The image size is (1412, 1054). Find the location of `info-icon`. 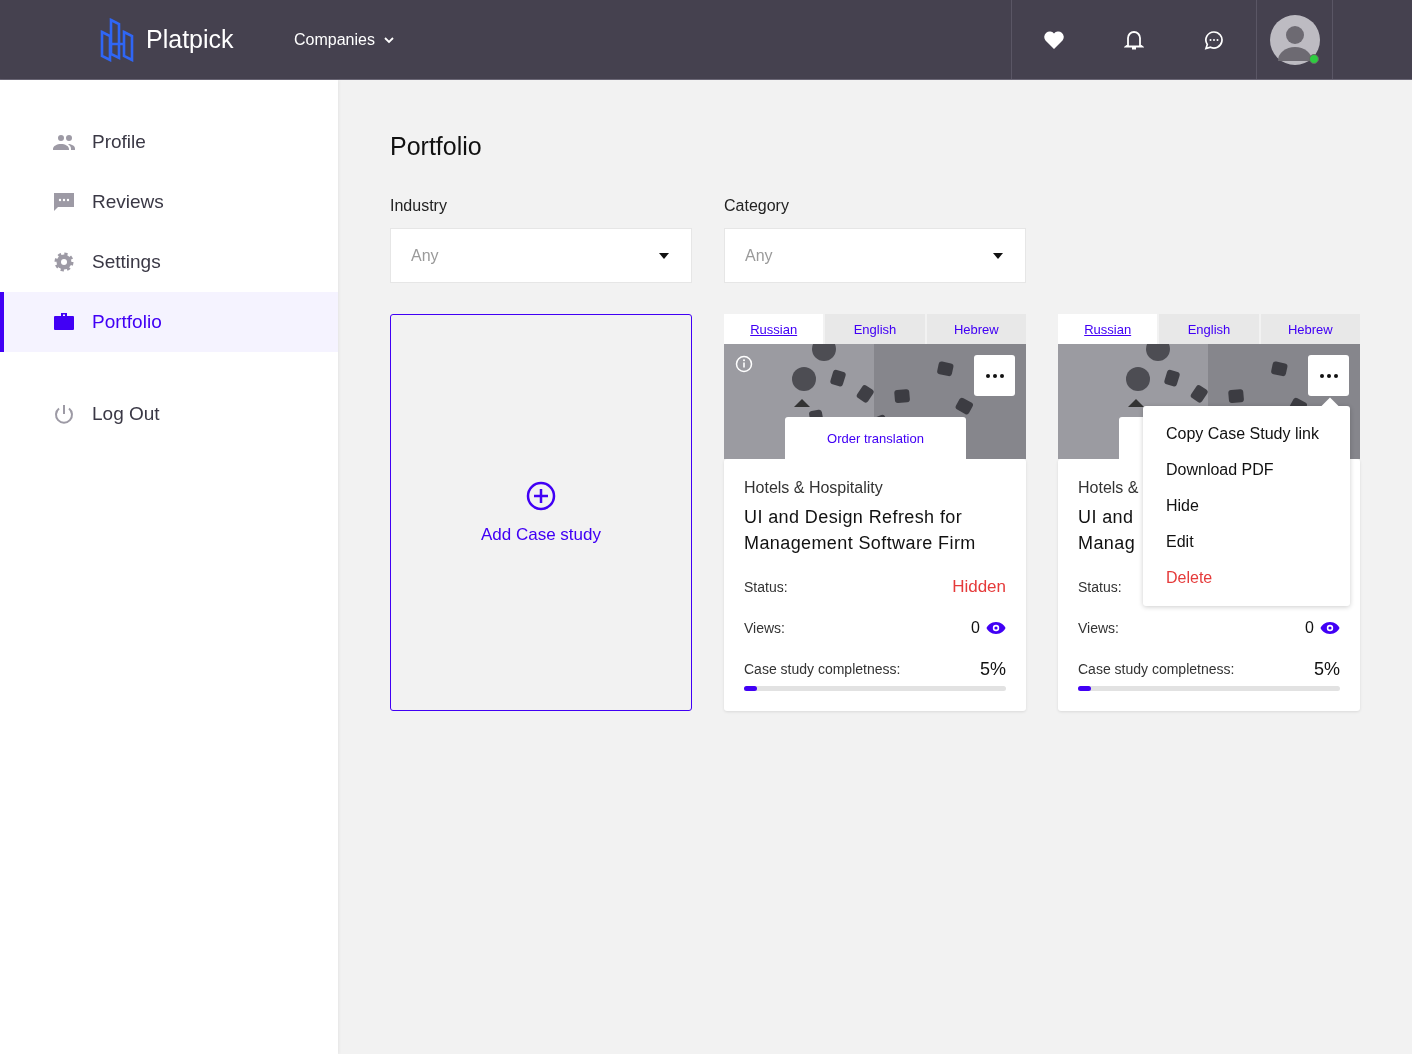

info-icon is located at coordinates (744, 364).